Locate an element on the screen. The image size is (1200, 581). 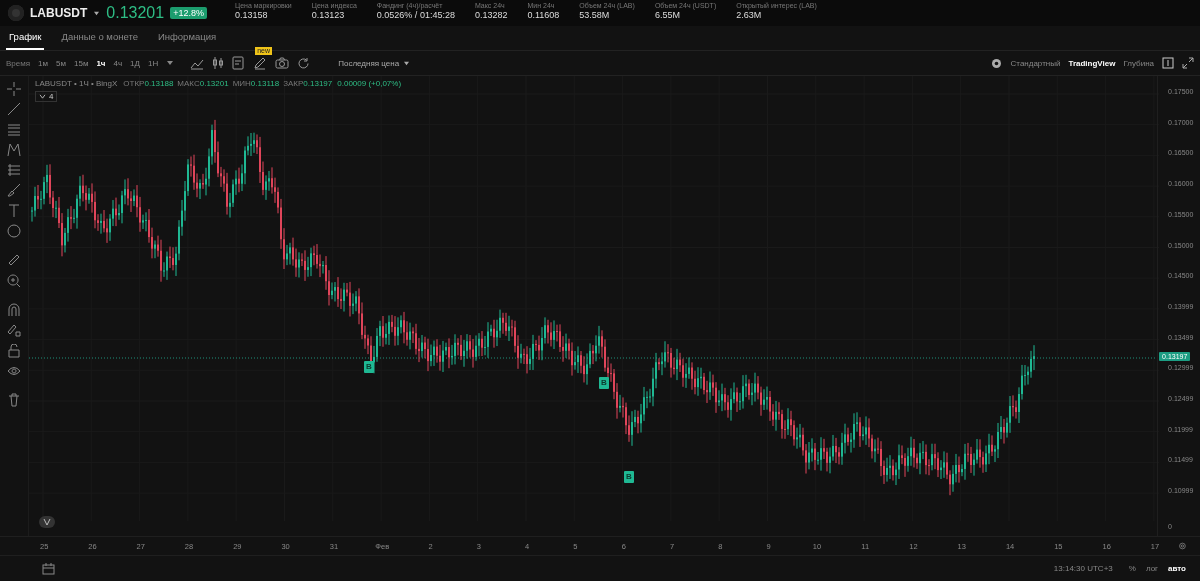
camera-icon is located at coordinates (282, 63).